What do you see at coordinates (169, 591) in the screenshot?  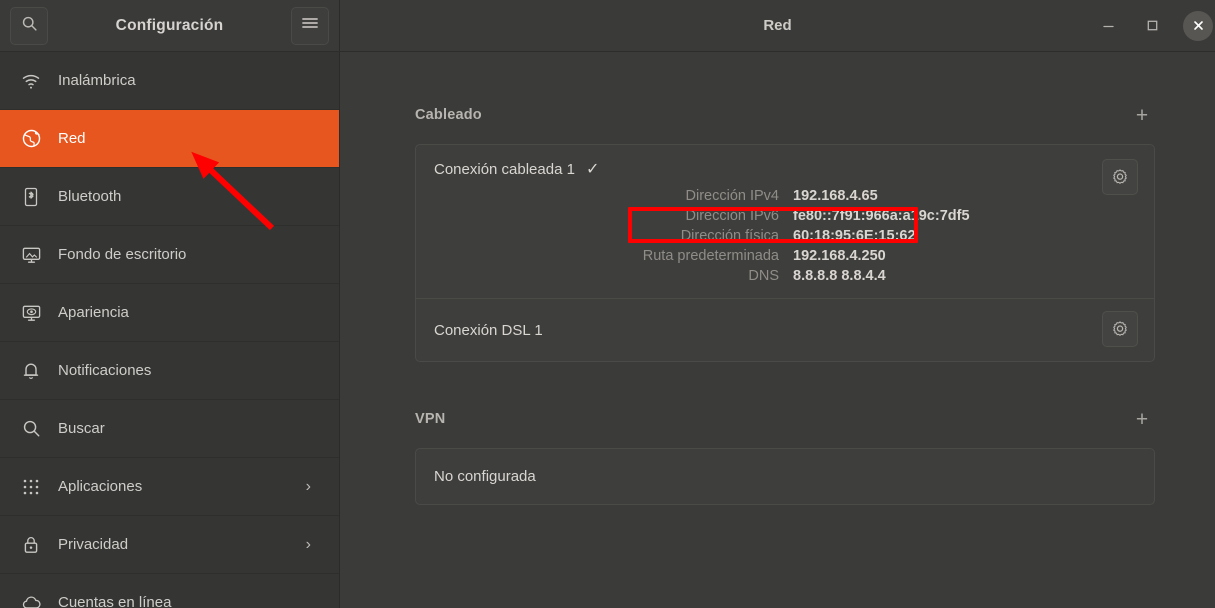 I see `sidebar-item-cuentas-en-linea: Cuentas en línea` at bounding box center [169, 591].